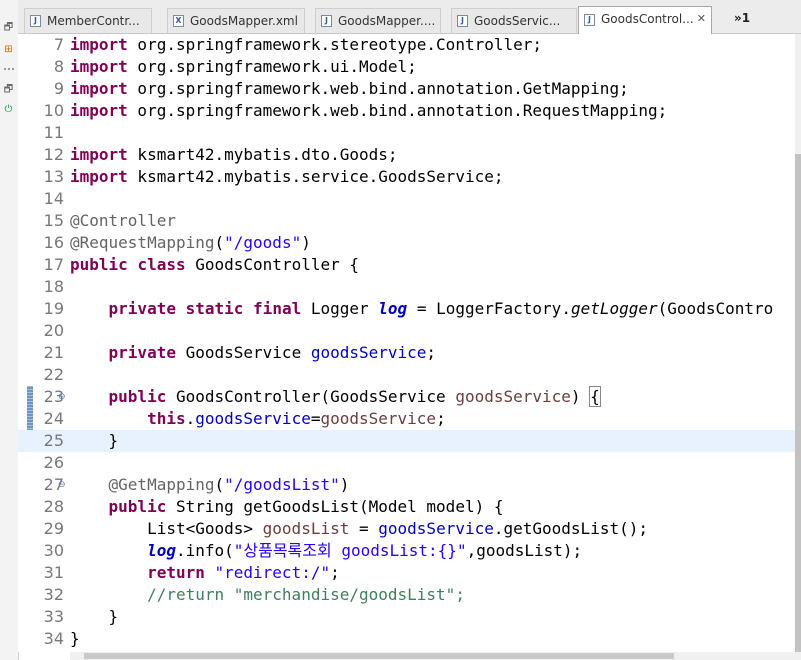 The image size is (801, 660). I want to click on code-token: }, so click(94, 440).